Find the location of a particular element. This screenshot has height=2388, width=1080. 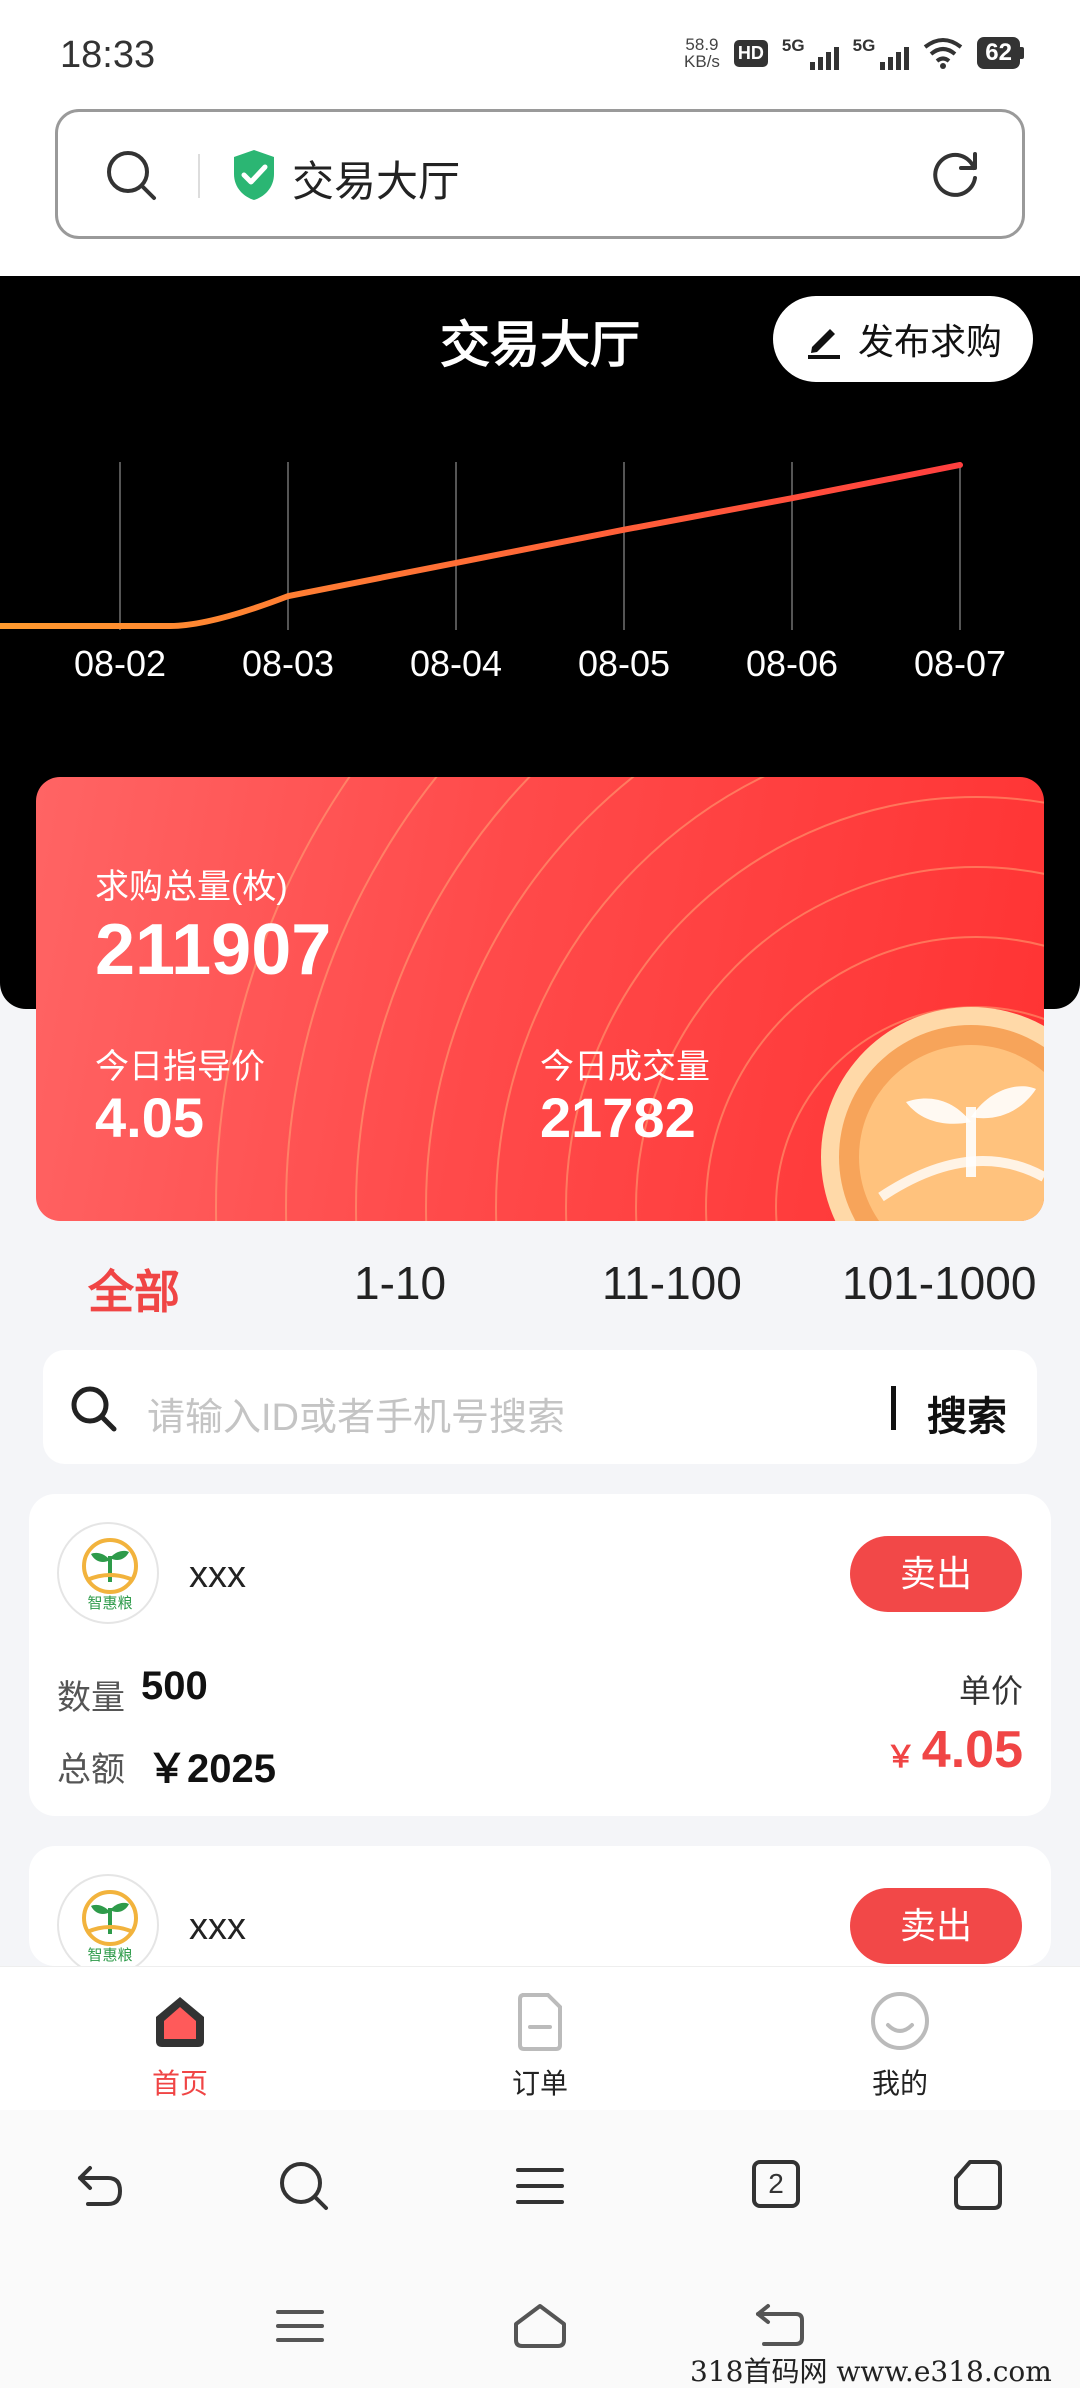

guide-price-label: 今日指导价 is located at coordinates (180, 1067).